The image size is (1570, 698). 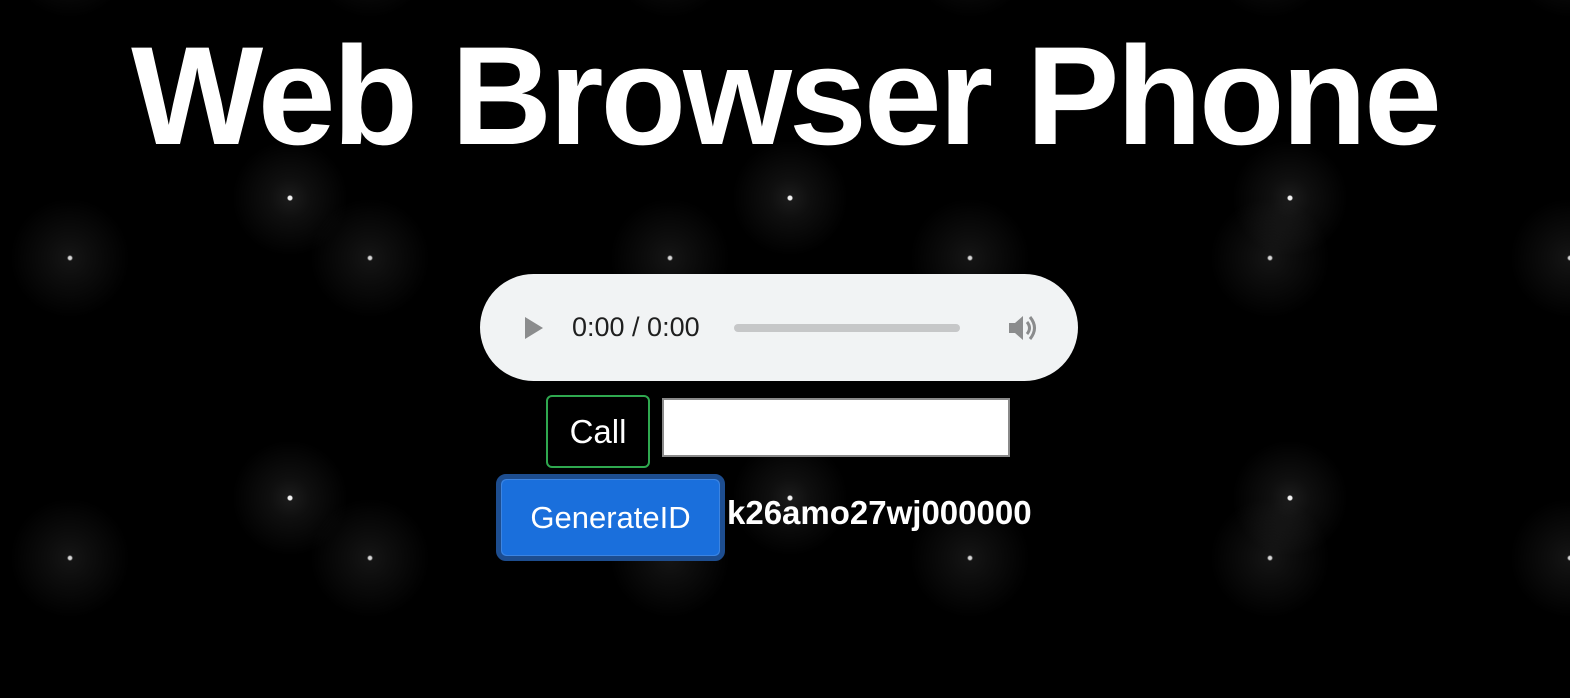 I want to click on volume-button, so click(x=1024, y=328).